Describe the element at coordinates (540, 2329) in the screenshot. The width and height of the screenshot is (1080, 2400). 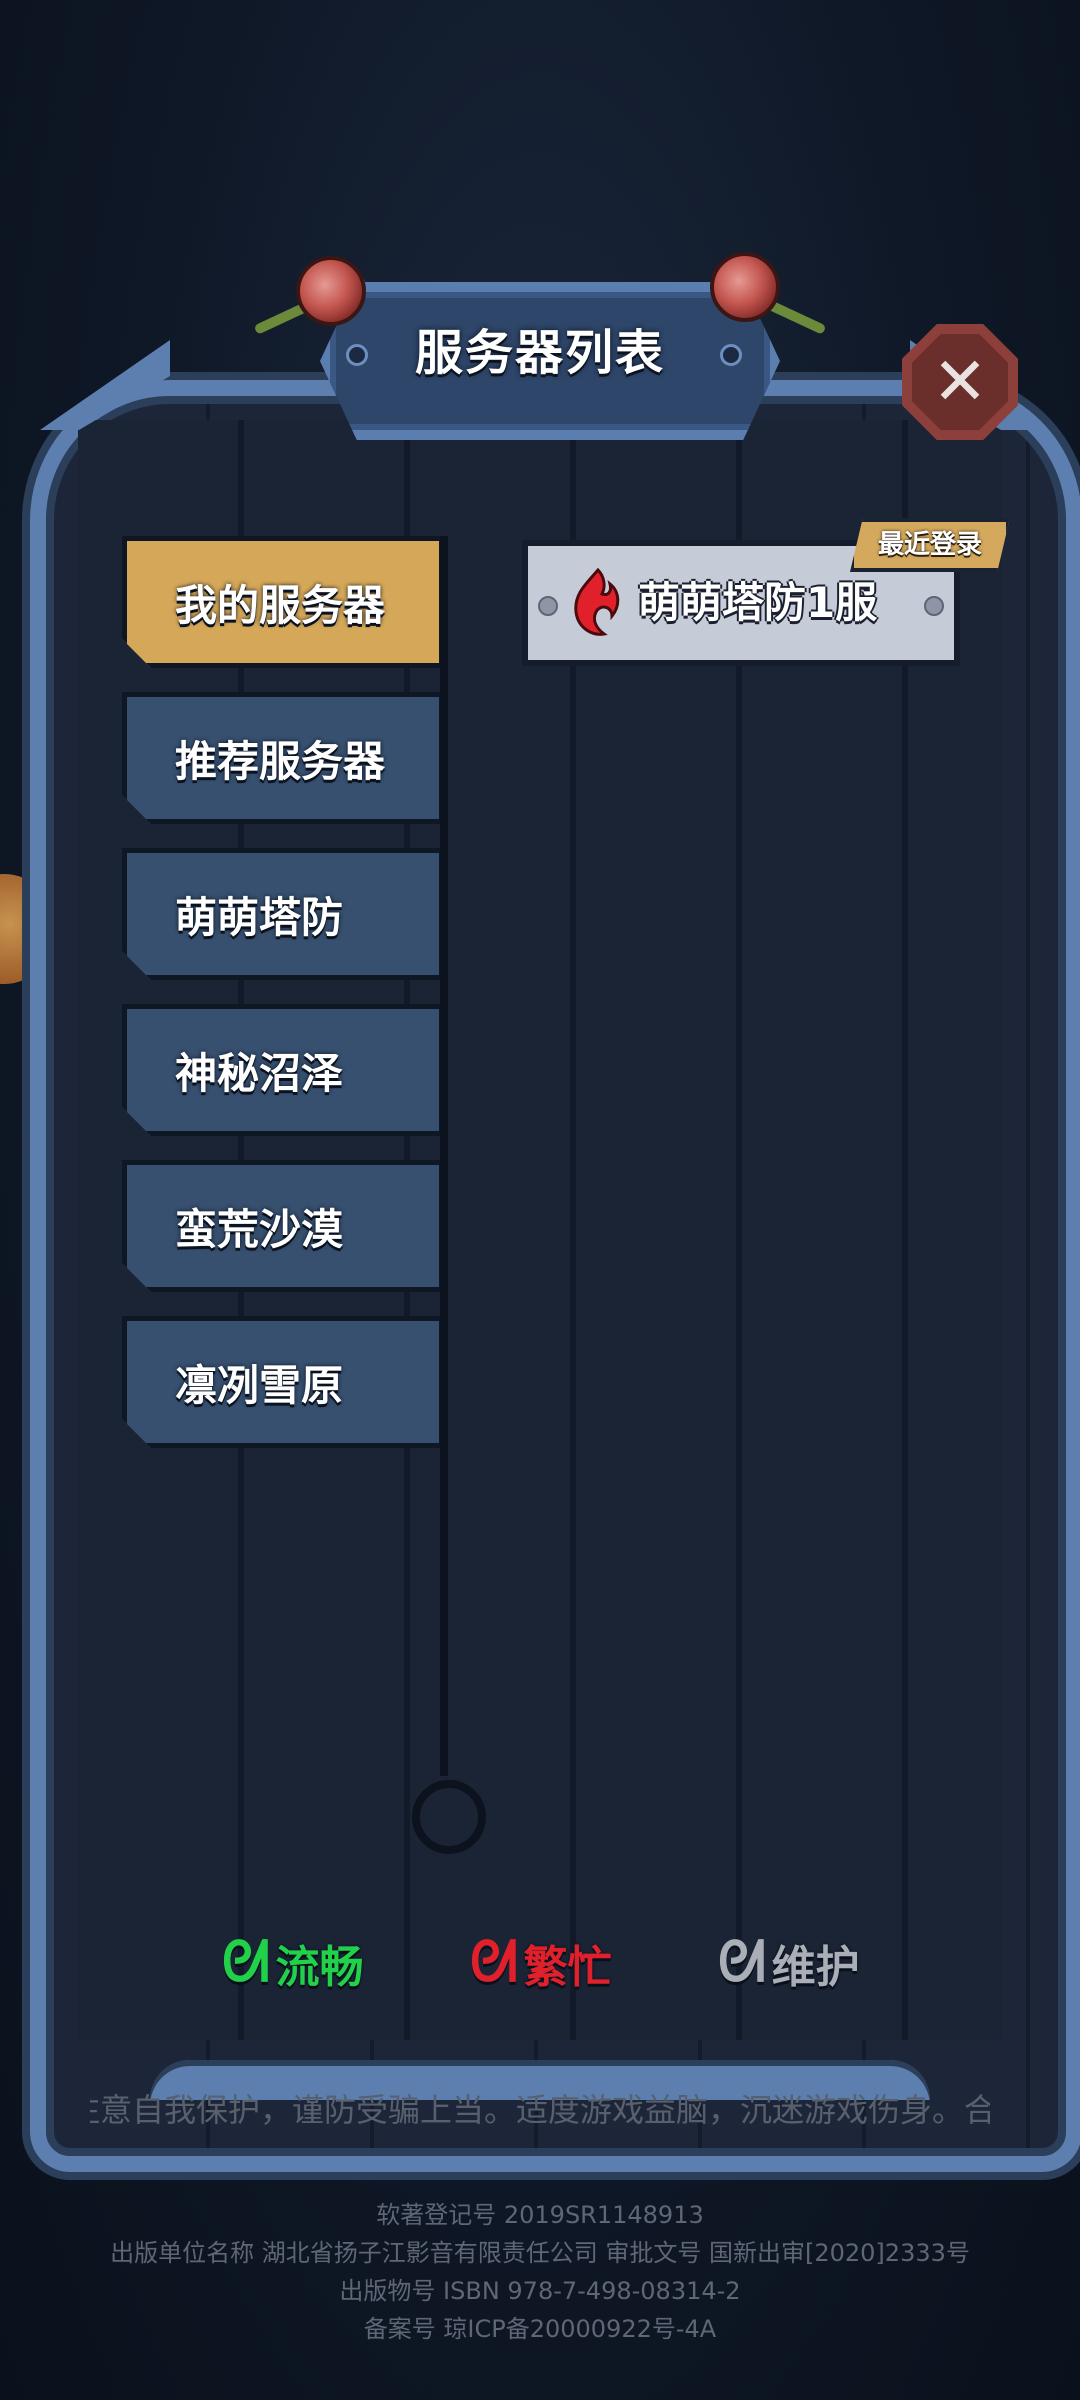
I see `footer-icp: 备案号 琼ICP备20000922号-4A` at that location.